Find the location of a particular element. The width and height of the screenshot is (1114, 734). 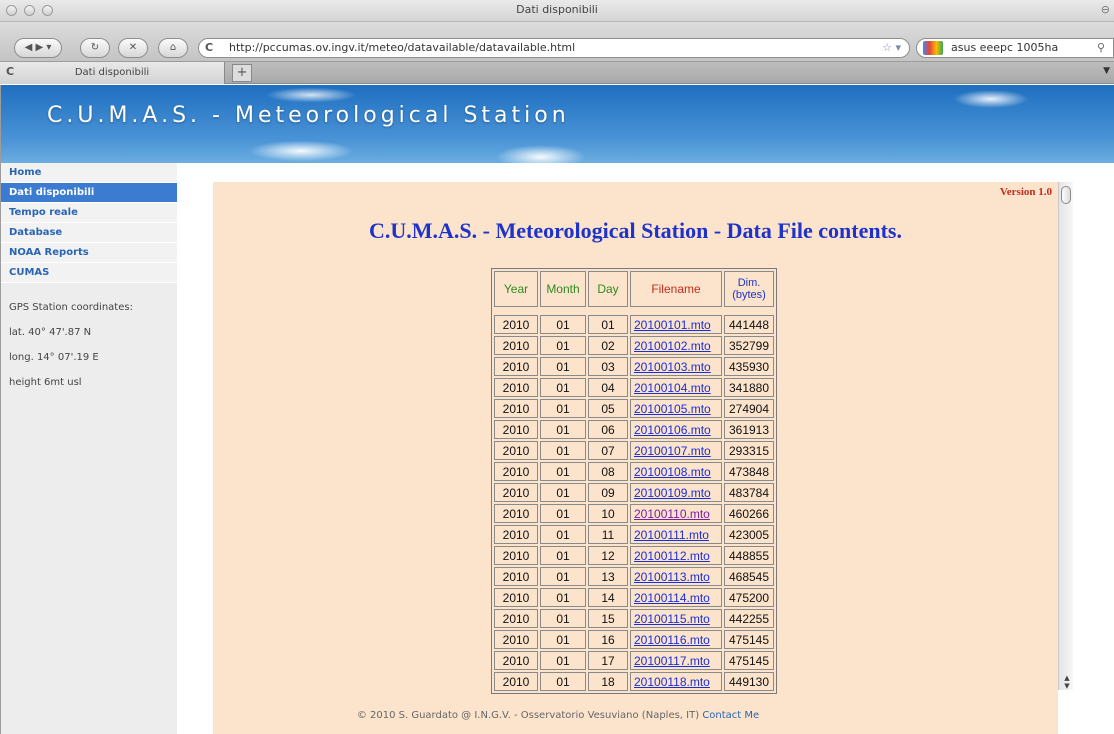

cell-filename: 20100113.mto is located at coordinates (676, 576).